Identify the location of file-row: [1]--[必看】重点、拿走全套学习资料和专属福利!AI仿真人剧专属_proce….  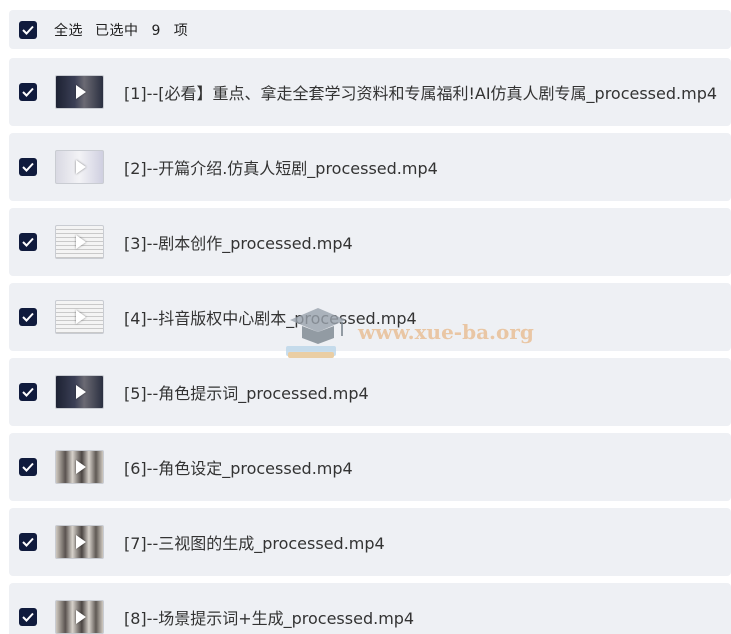
(370, 92).